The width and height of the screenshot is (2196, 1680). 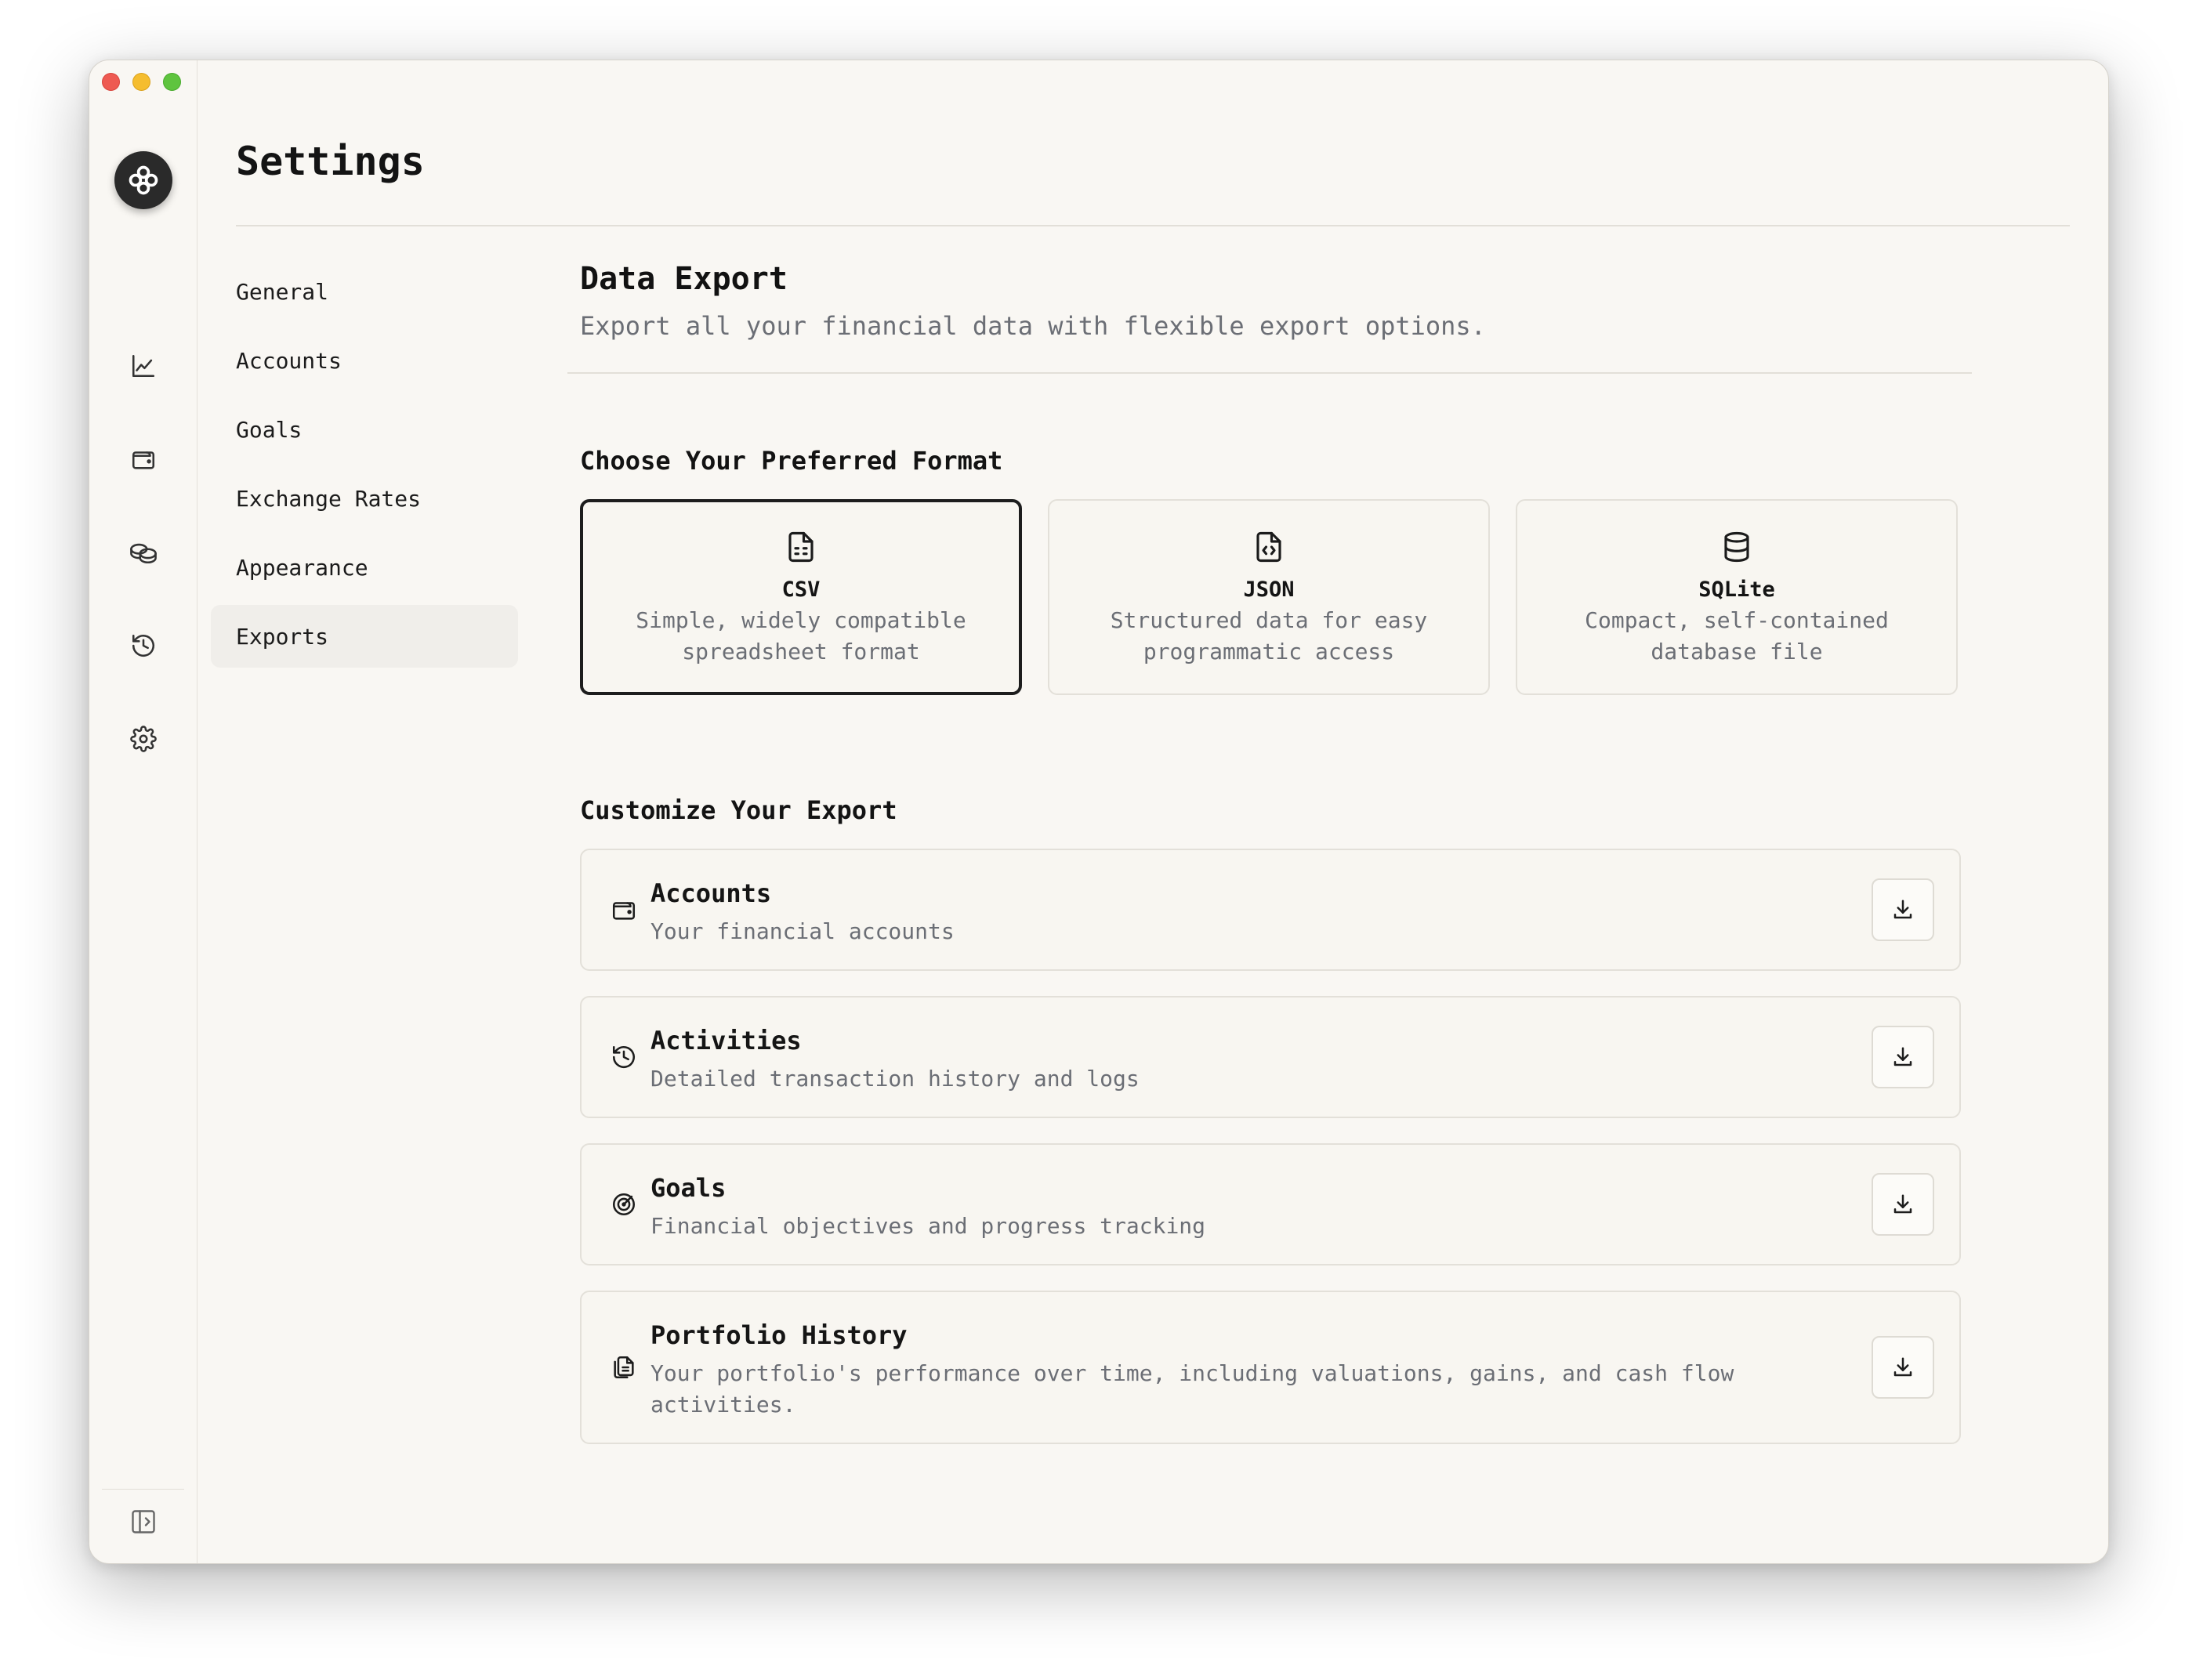 I want to click on subnav-item-exchange-rates: Exchange Rates, so click(x=364, y=498).